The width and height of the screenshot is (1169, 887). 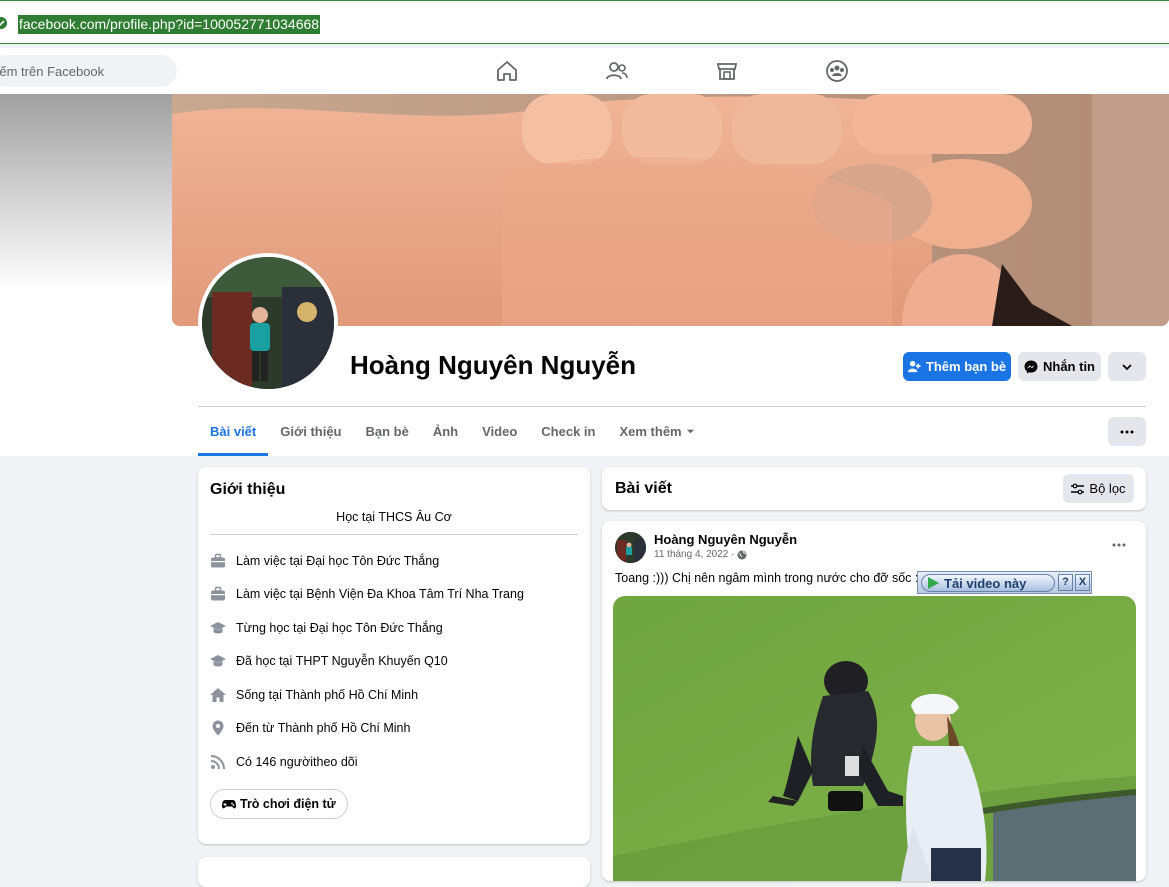 I want to click on intro-row-education-2: Đã học tại THPT Nguyễn Khuyến Q10, so click(x=329, y=661).